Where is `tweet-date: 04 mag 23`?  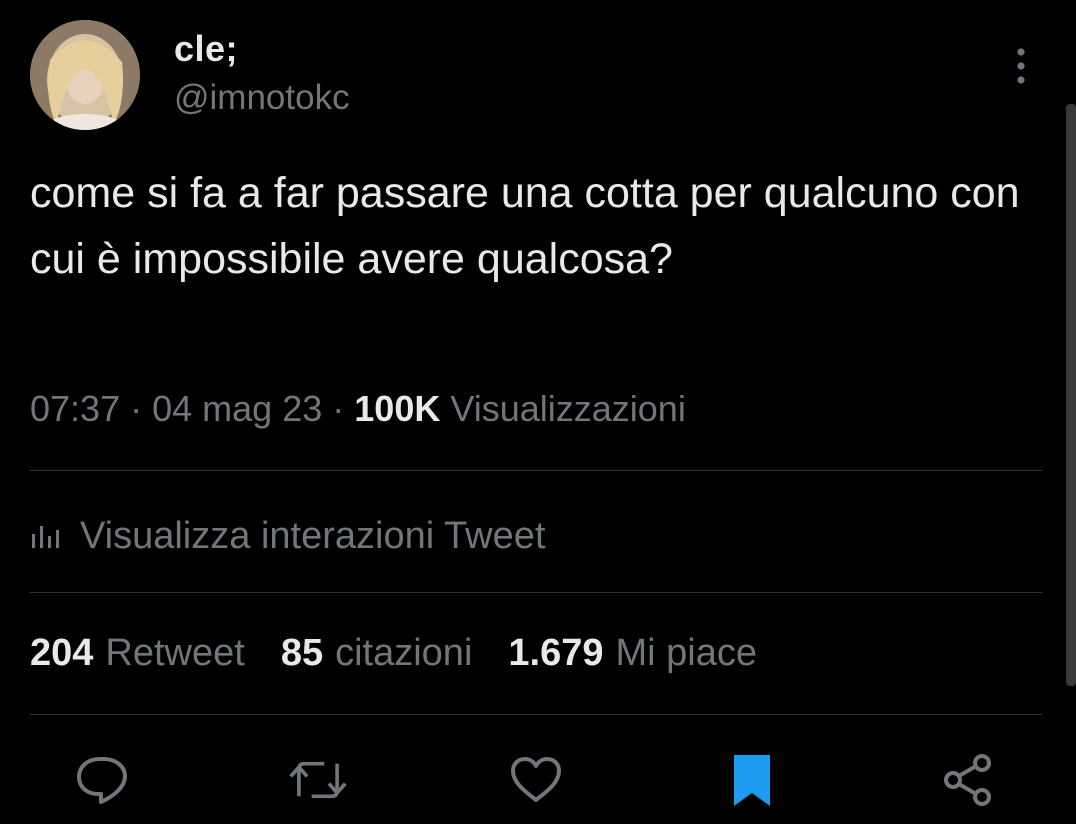
tweet-date: 04 mag 23 is located at coordinates (237, 408).